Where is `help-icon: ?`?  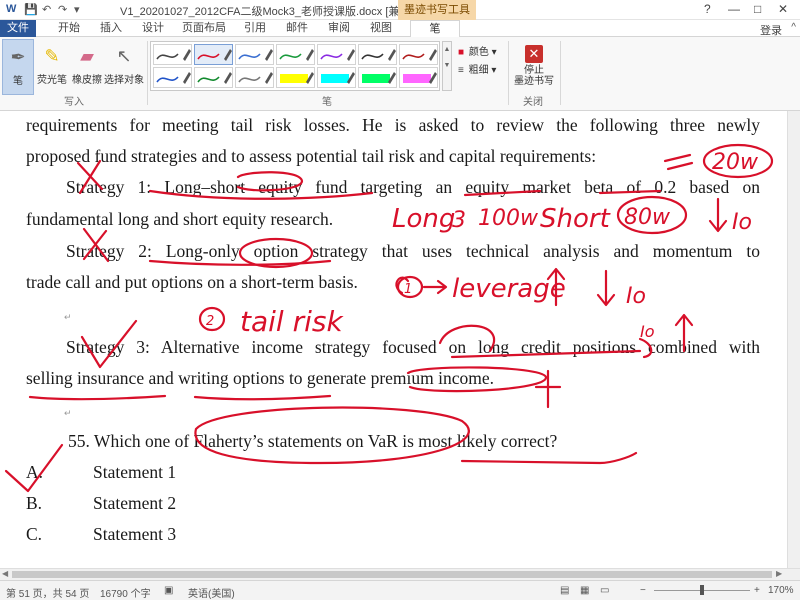 help-icon: ? is located at coordinates (707, 9).